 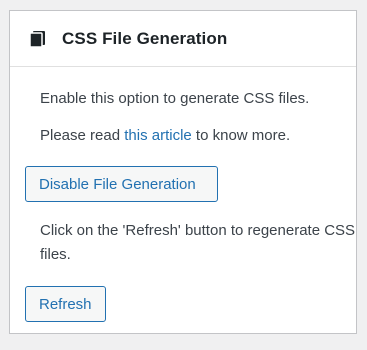 I want to click on refresh-button: Refresh, so click(x=65, y=304).